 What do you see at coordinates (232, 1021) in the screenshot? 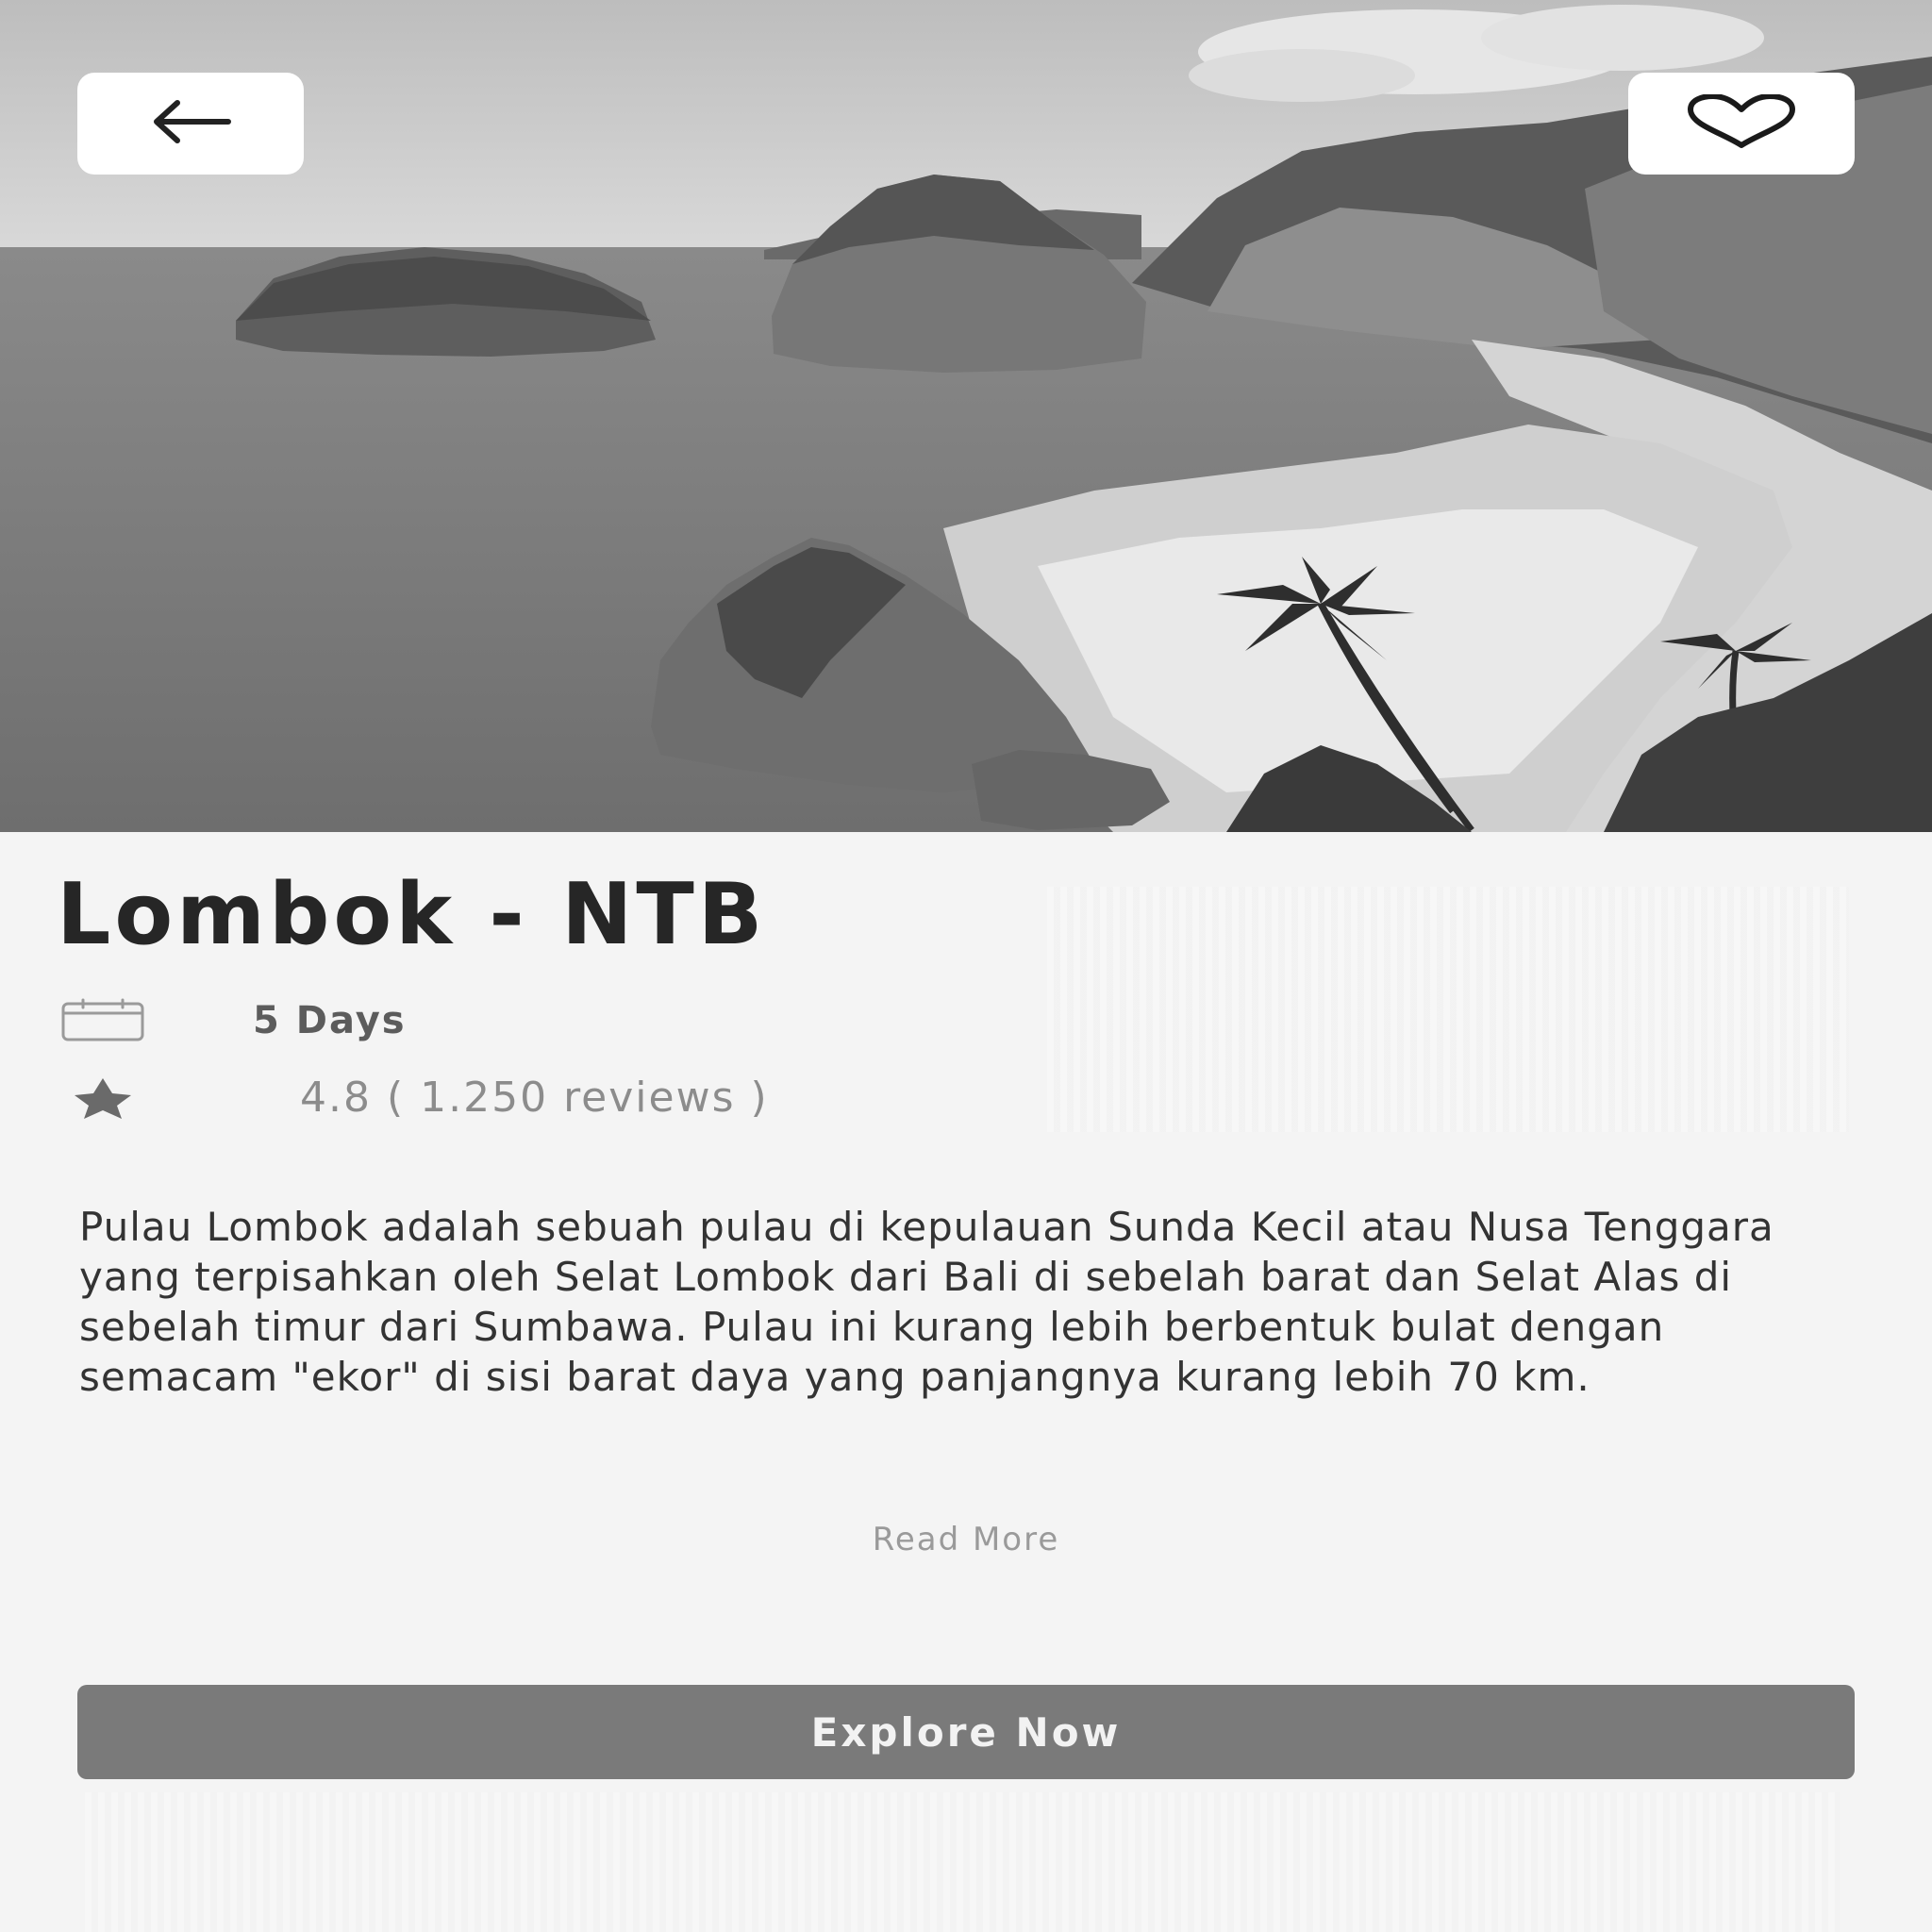
I see `duration-row: 5 Days` at bounding box center [232, 1021].